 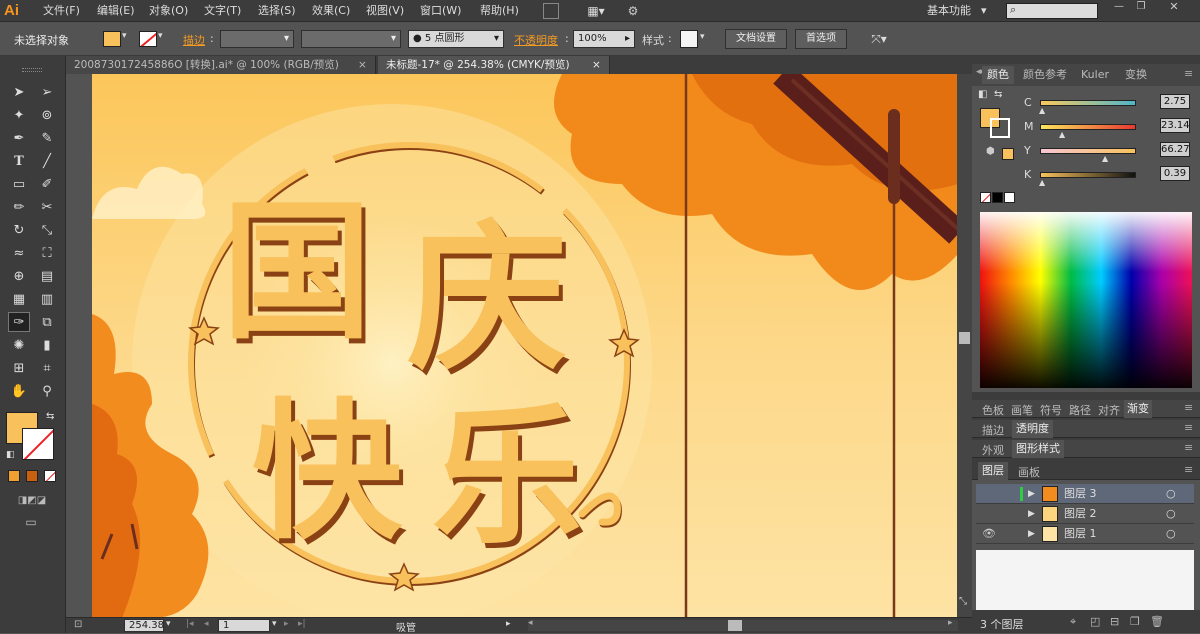 I want to click on document-setup-button: 文档设置, so click(x=756, y=39).